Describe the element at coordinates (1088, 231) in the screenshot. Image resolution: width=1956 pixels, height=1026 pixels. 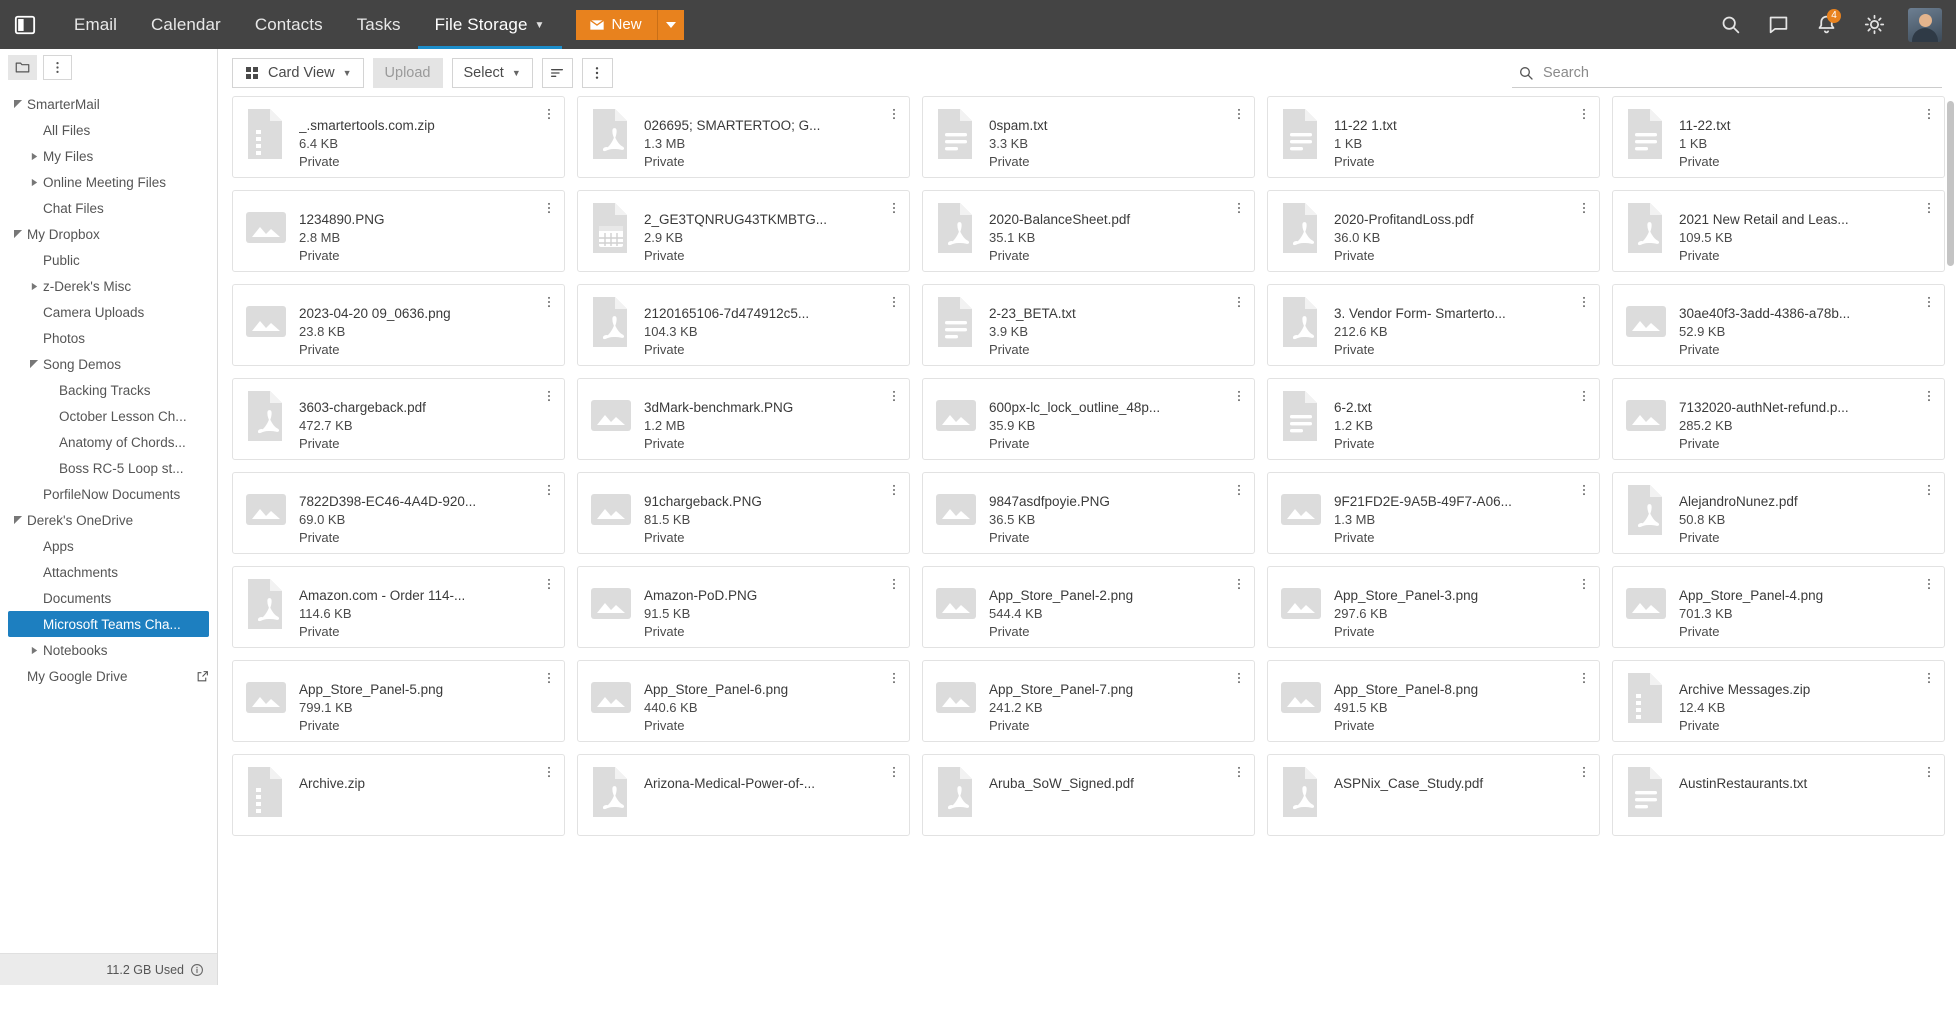
I see `file-card: 2020-BalanceSheet.pdf 35.1 KB Private` at that location.